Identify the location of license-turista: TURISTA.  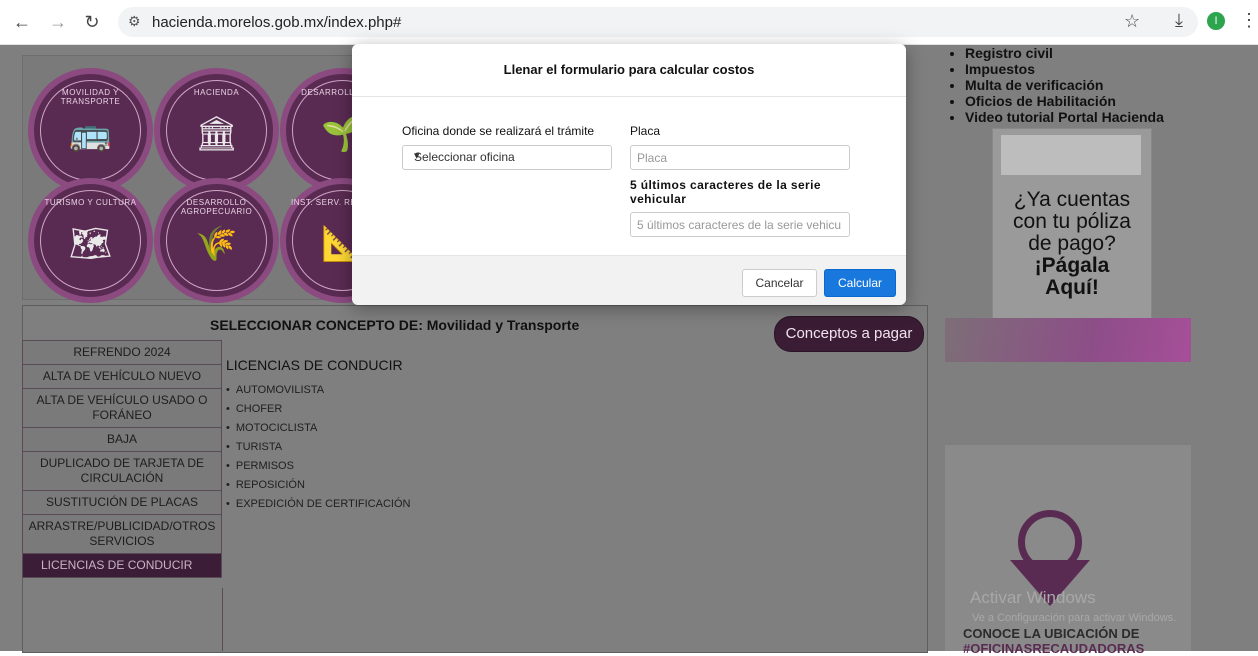
(318, 447).